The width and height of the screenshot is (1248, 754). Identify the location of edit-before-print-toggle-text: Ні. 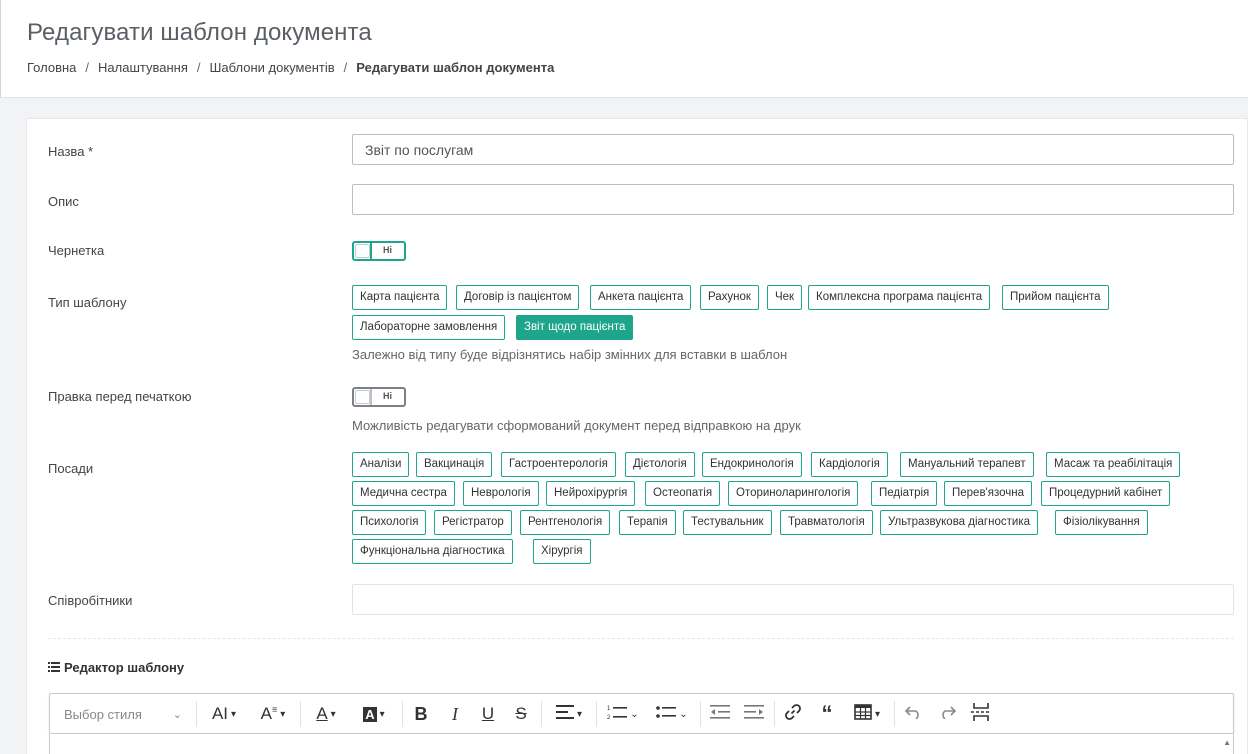
(387, 396).